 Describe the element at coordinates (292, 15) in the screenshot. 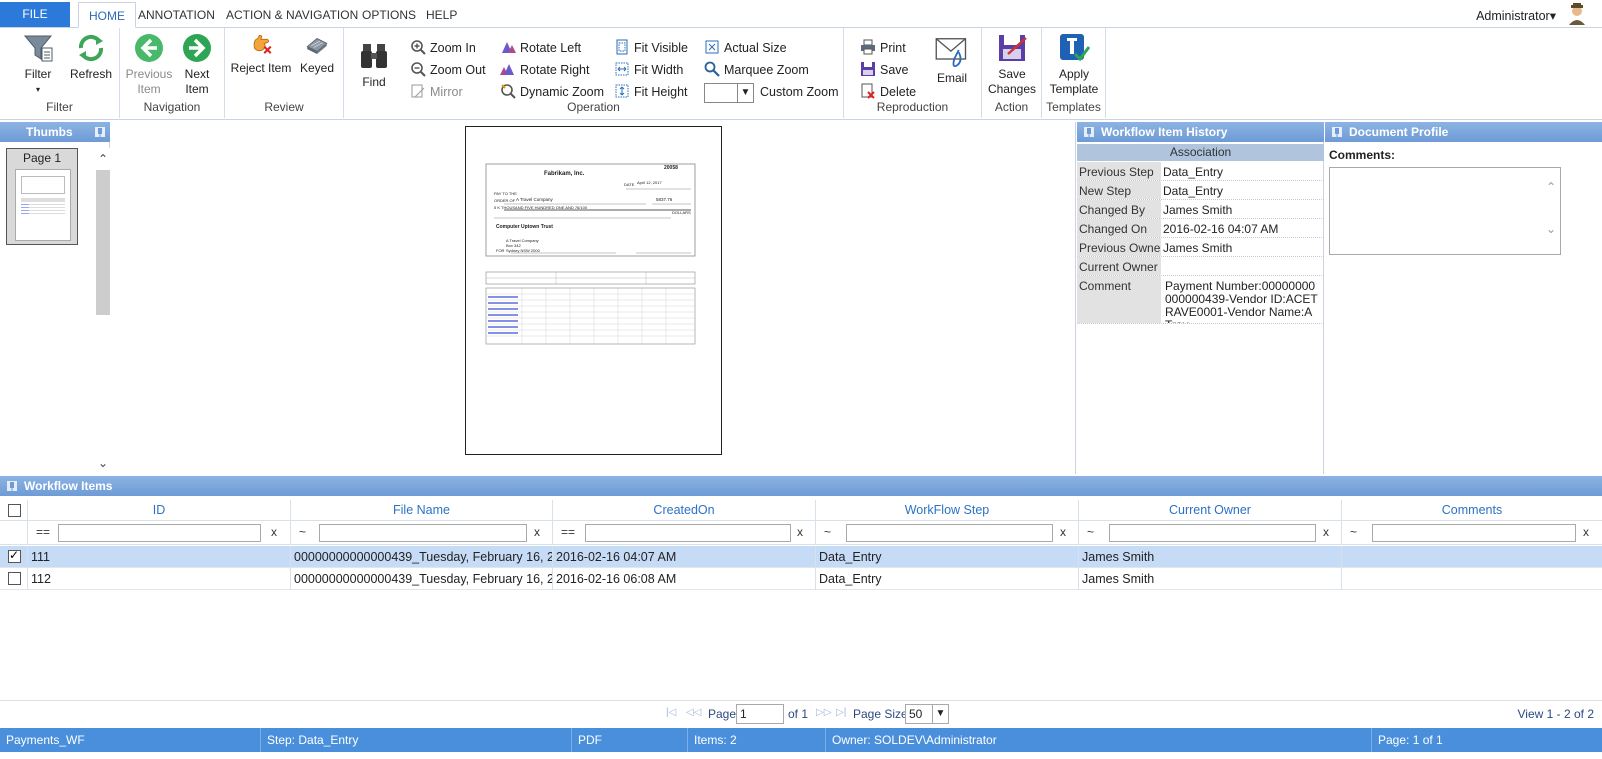

I see `tab-action-navigation: ACTION & NAVIGATION` at that location.